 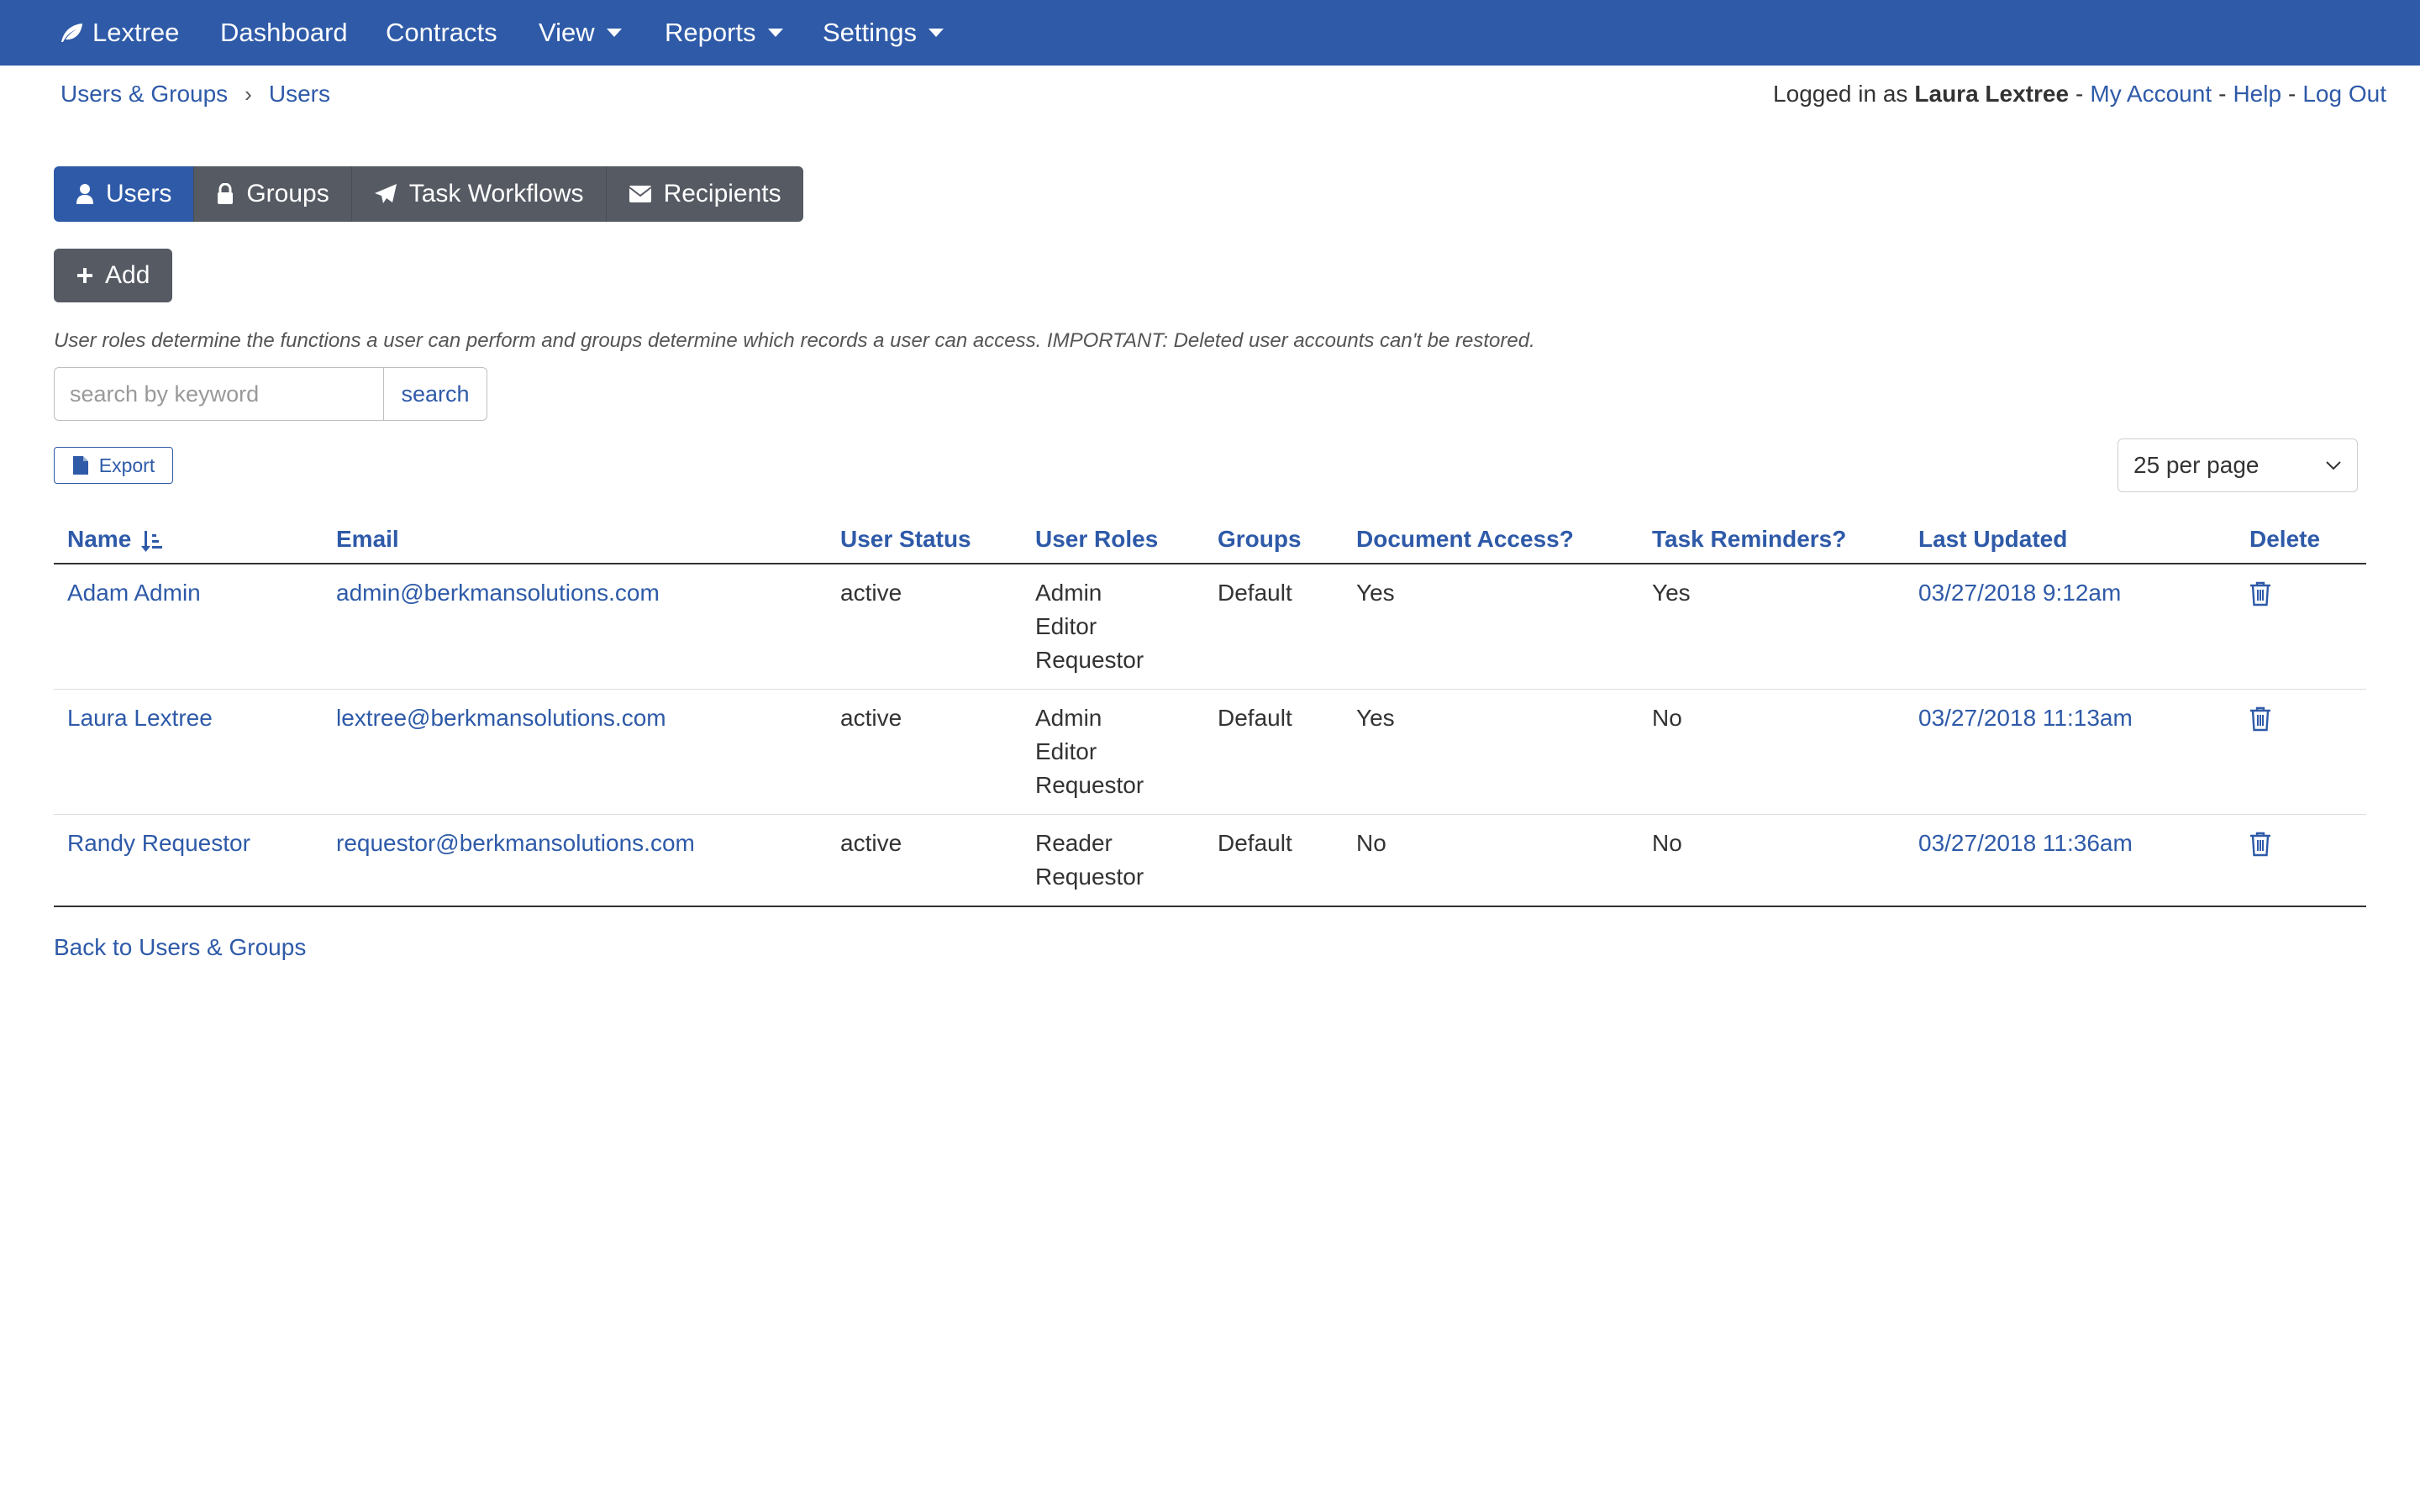 I want to click on last-updated-link: 03/27/2018 11:13am, so click(x=2026, y=718).